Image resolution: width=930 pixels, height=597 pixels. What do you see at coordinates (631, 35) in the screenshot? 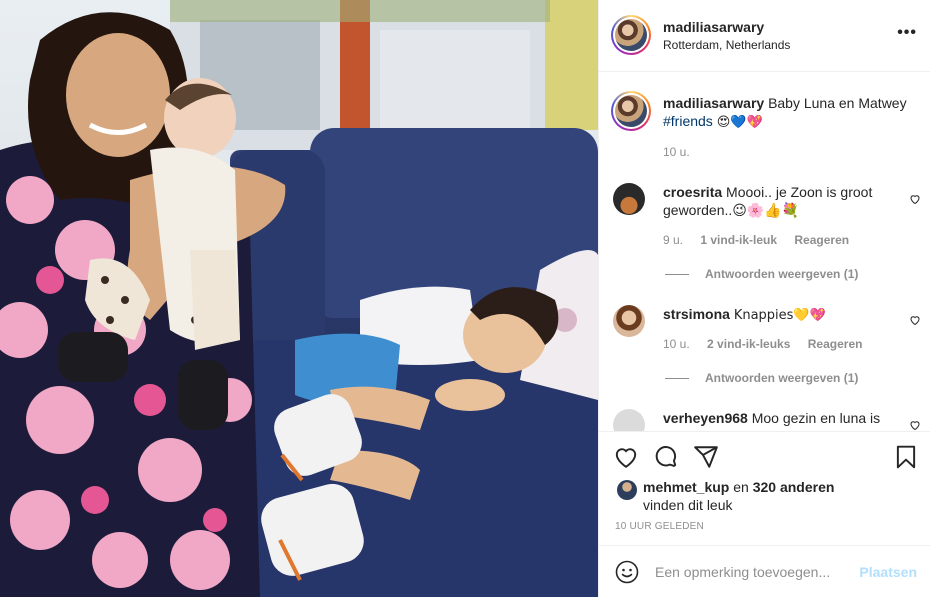
I see `author-avatar` at bounding box center [631, 35].